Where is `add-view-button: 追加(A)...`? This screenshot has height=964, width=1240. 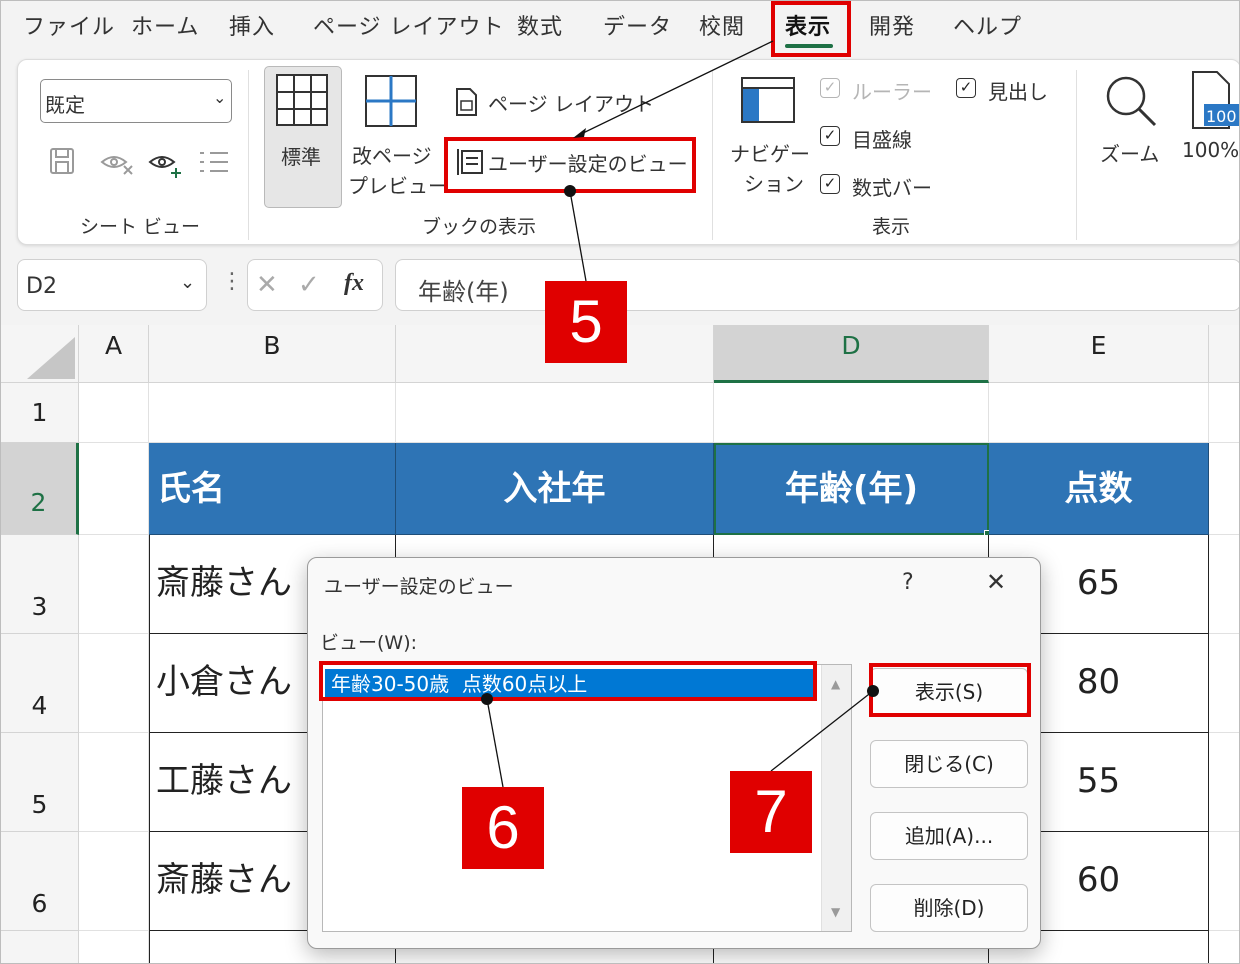
add-view-button: 追加(A)... is located at coordinates (949, 836).